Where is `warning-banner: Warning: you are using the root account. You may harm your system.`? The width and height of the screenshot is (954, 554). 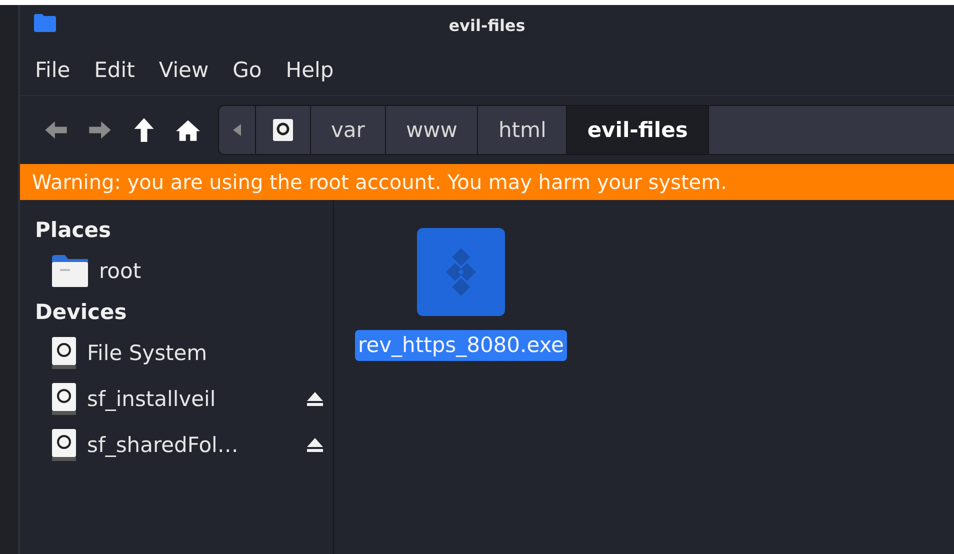
warning-banner: Warning: you are using the root account. You may harm your system. is located at coordinates (487, 182).